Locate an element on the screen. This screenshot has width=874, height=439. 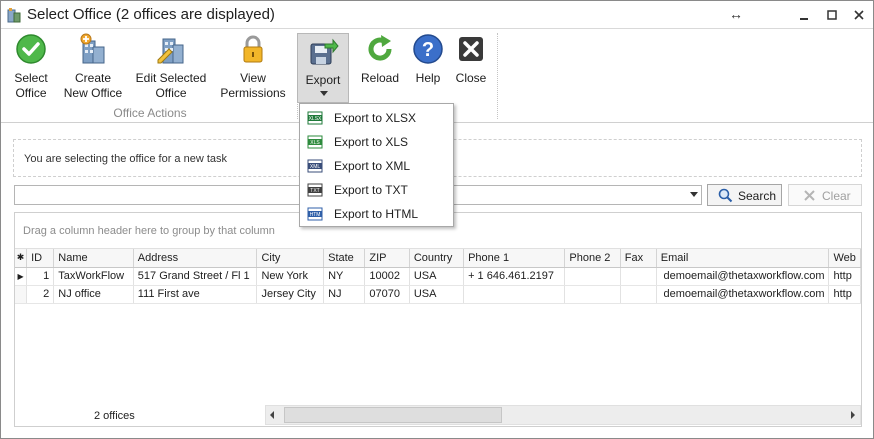
reload-button: Reload is located at coordinates (380, 59).